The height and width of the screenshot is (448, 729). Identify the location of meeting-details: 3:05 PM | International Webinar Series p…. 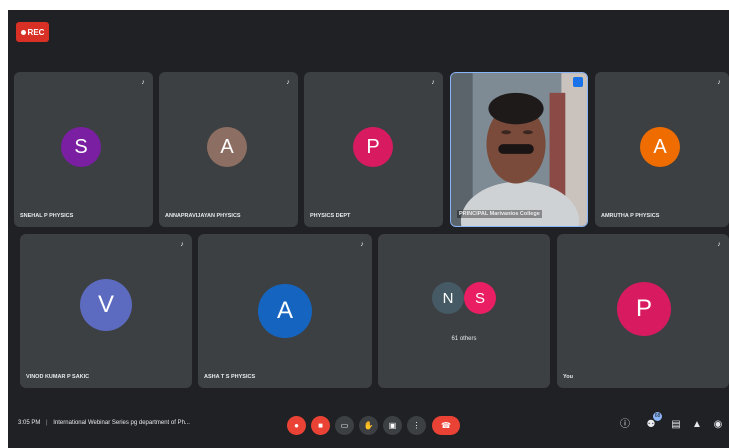
(104, 423).